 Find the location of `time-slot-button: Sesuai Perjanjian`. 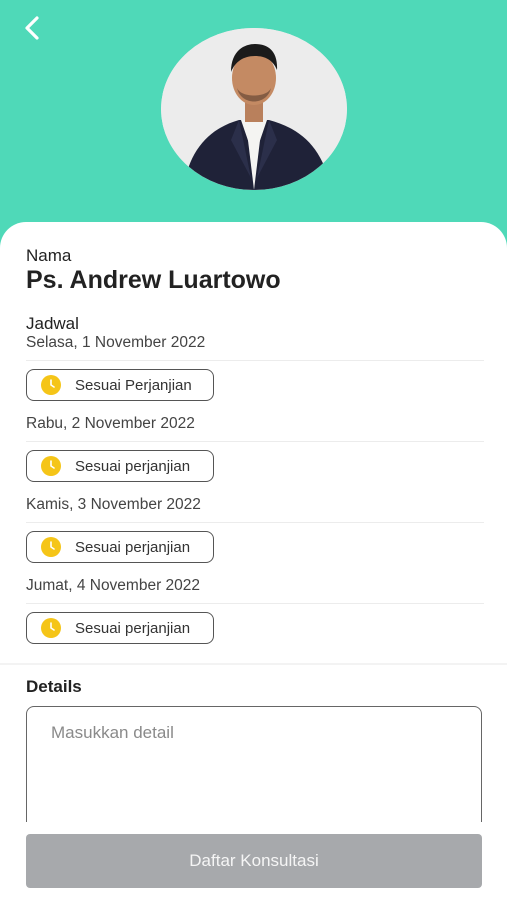

time-slot-button: Sesuai Perjanjian is located at coordinates (120, 385).